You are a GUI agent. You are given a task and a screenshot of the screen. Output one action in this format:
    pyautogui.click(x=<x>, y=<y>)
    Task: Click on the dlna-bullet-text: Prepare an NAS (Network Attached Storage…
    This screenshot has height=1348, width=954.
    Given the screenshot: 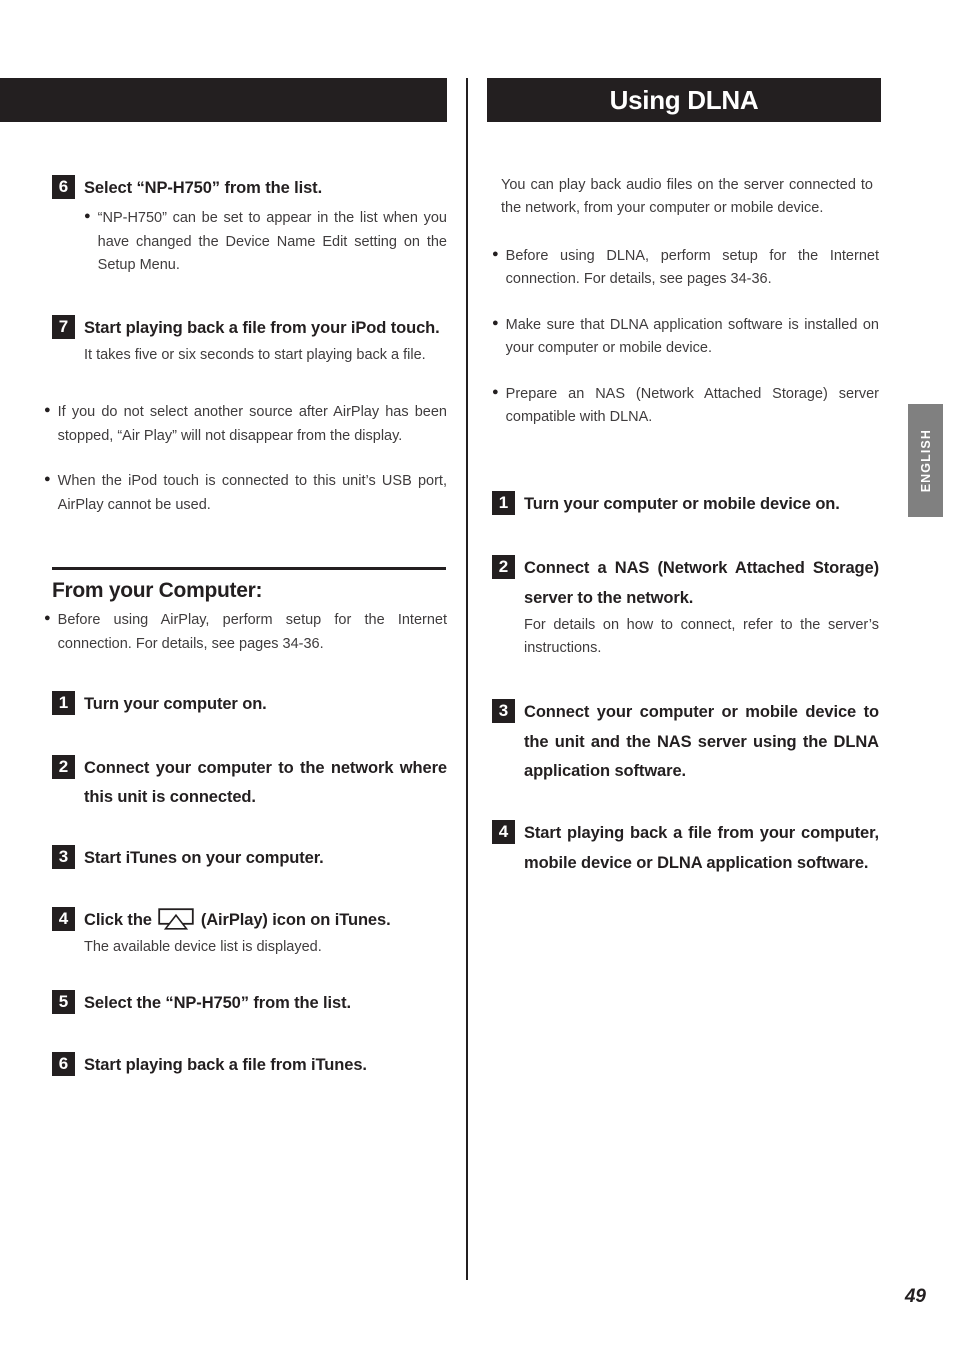 What is the action you would take?
    pyautogui.click(x=692, y=405)
    